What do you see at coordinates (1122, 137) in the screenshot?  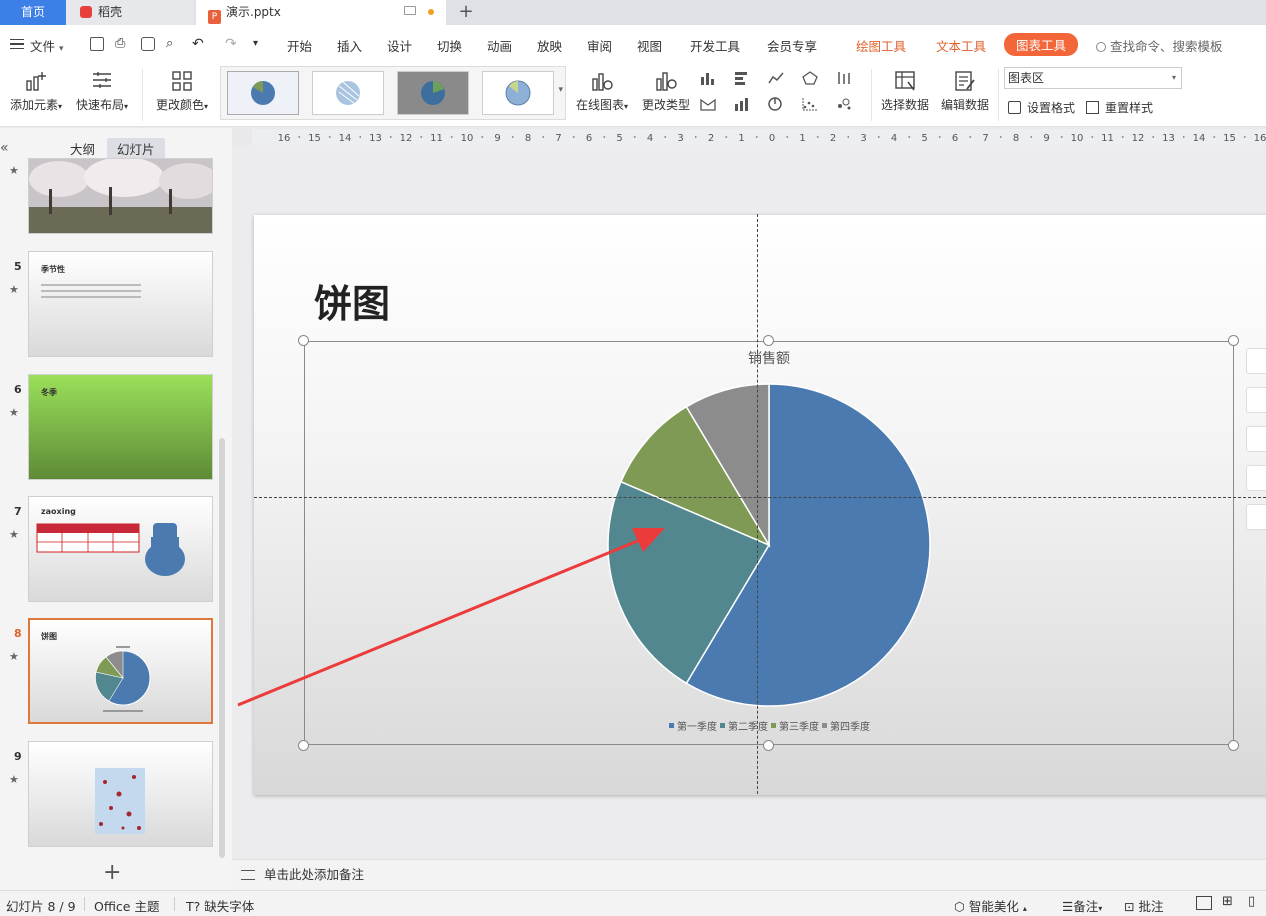 I see `ruler-tick` at bounding box center [1122, 137].